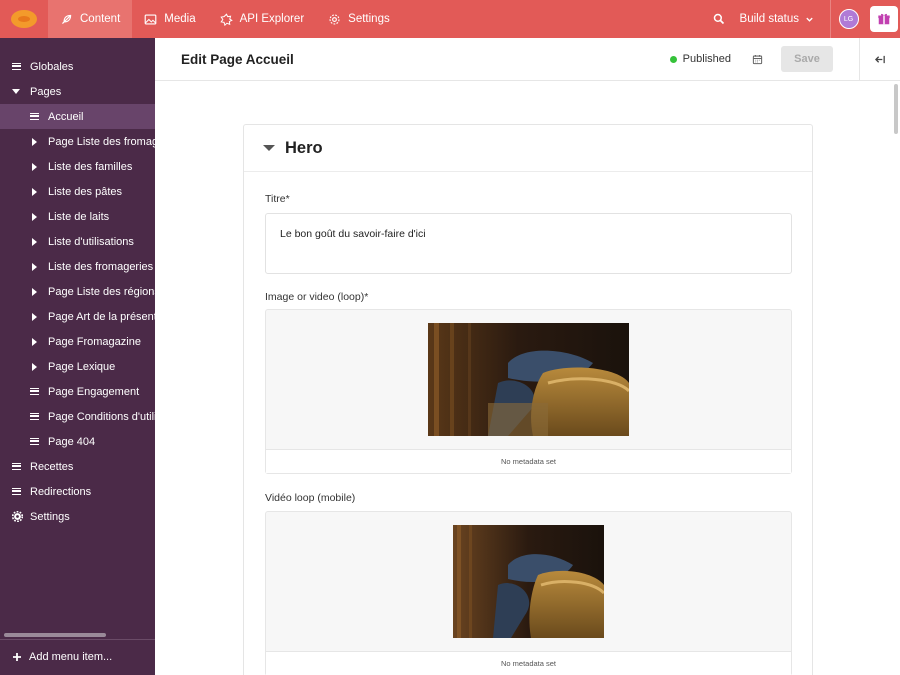 The height and width of the screenshot is (675, 900). I want to click on sidebar-item-liste-fromageries: Liste des fromageries, so click(77, 266).